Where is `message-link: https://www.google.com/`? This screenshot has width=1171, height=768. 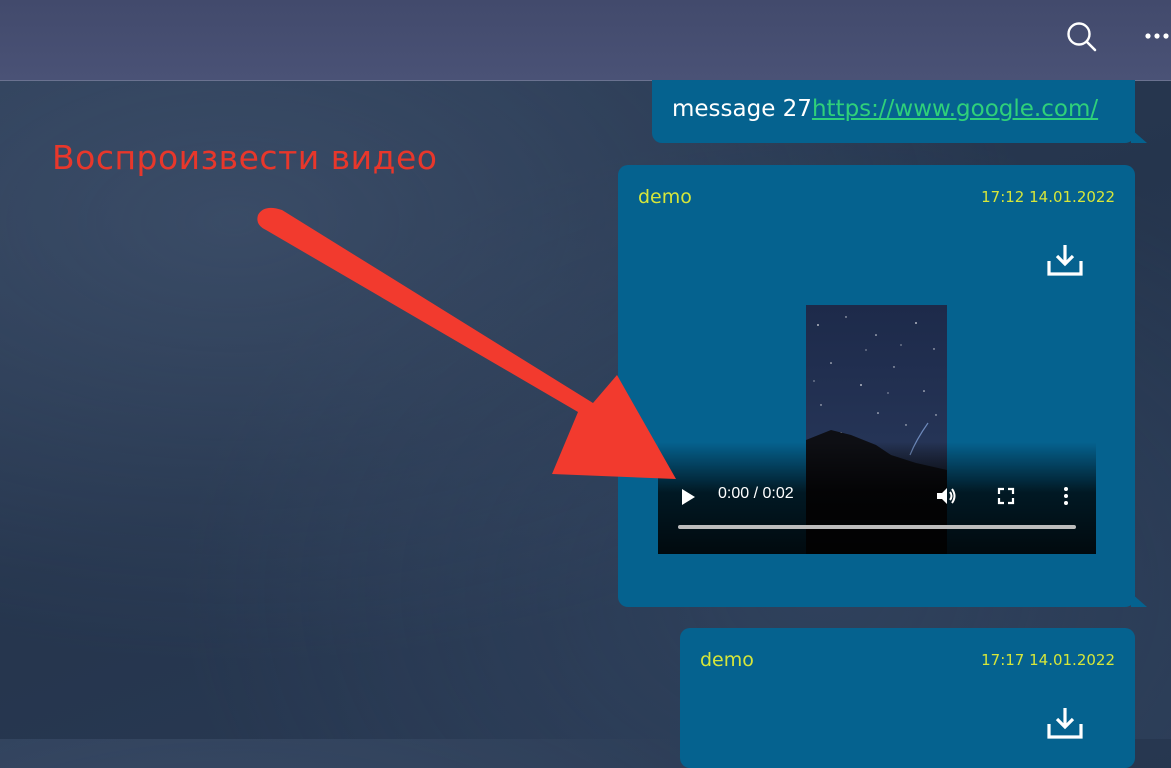
message-link: https://www.google.com/ is located at coordinates (955, 109).